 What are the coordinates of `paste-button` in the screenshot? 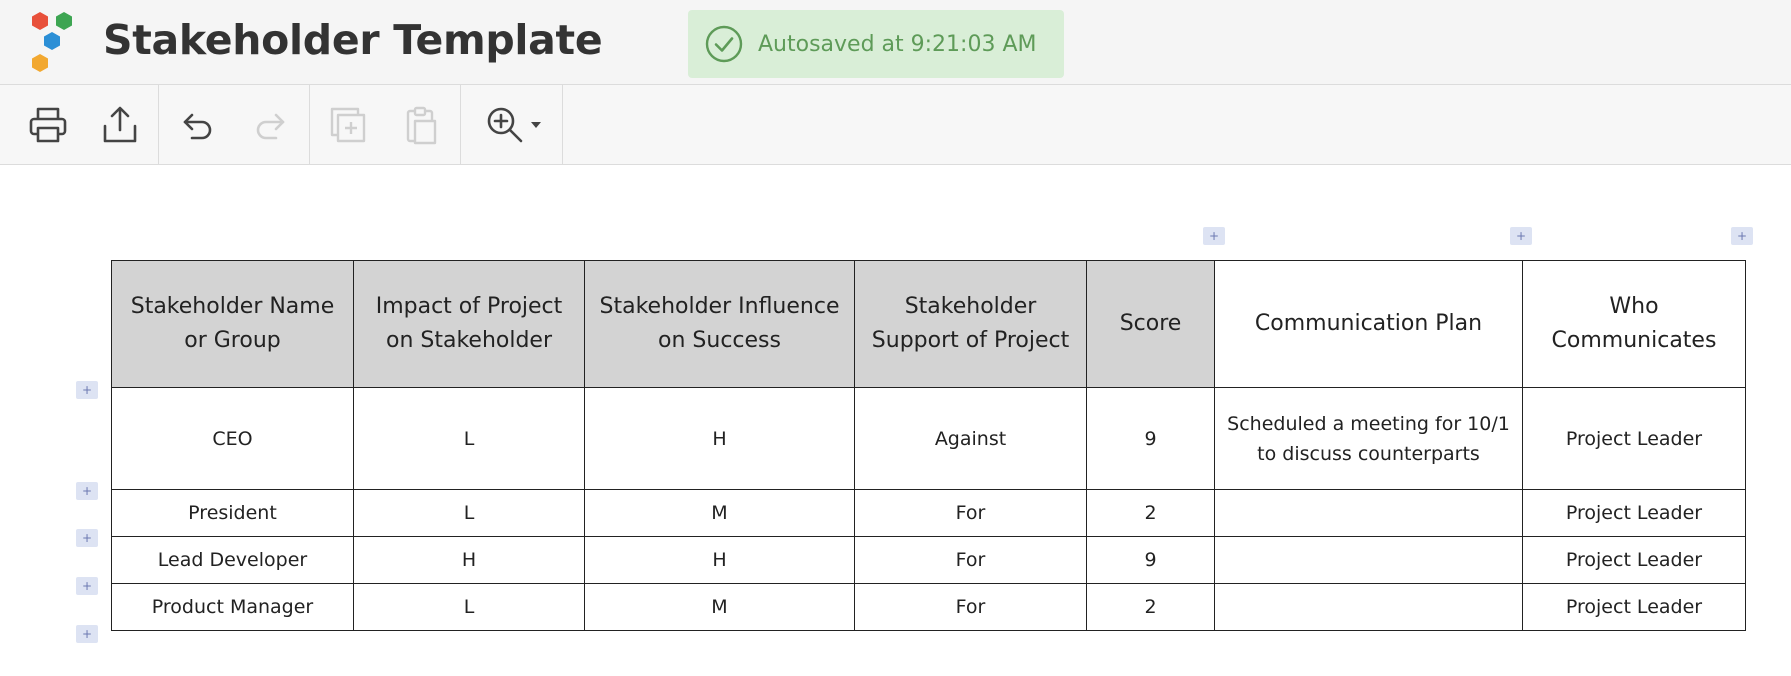 It's located at (421, 124).